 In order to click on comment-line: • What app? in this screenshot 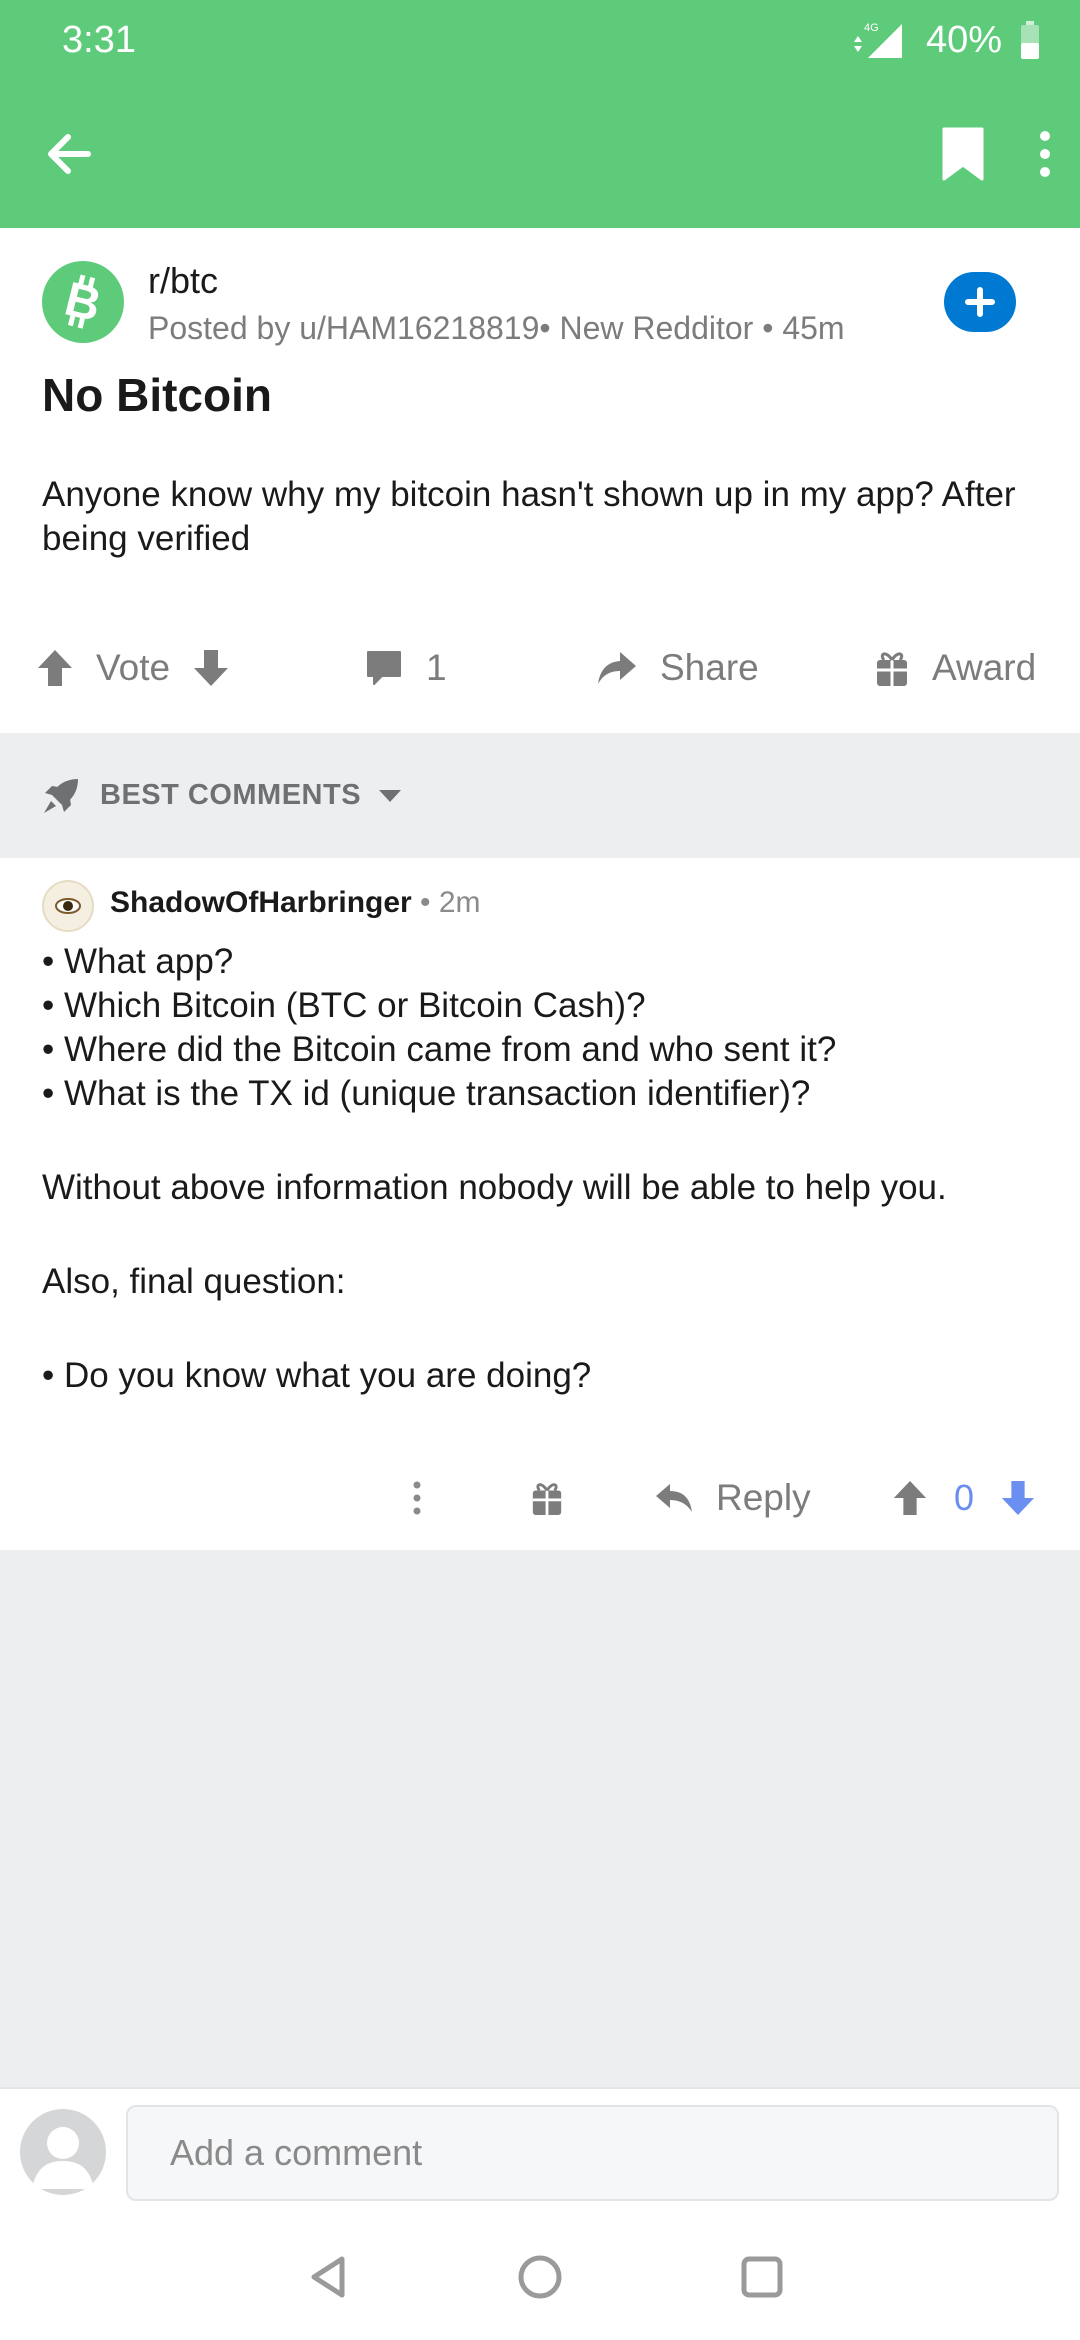, I will do `click(138, 961)`.